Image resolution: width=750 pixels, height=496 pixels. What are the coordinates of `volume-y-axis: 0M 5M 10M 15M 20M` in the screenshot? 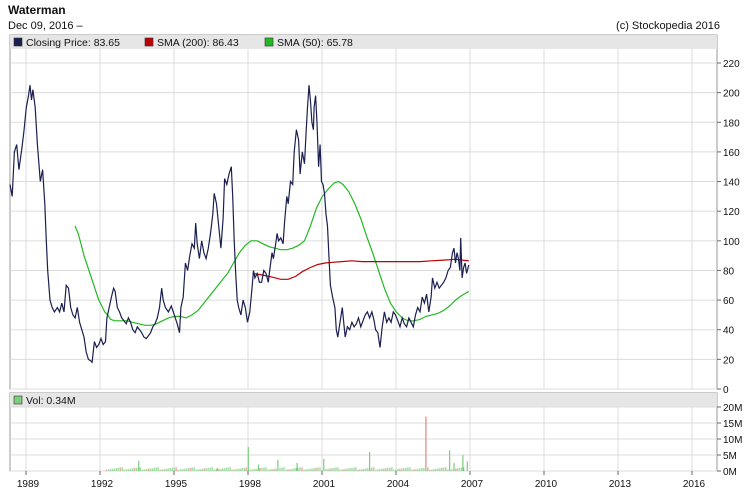 It's located at (729, 440).